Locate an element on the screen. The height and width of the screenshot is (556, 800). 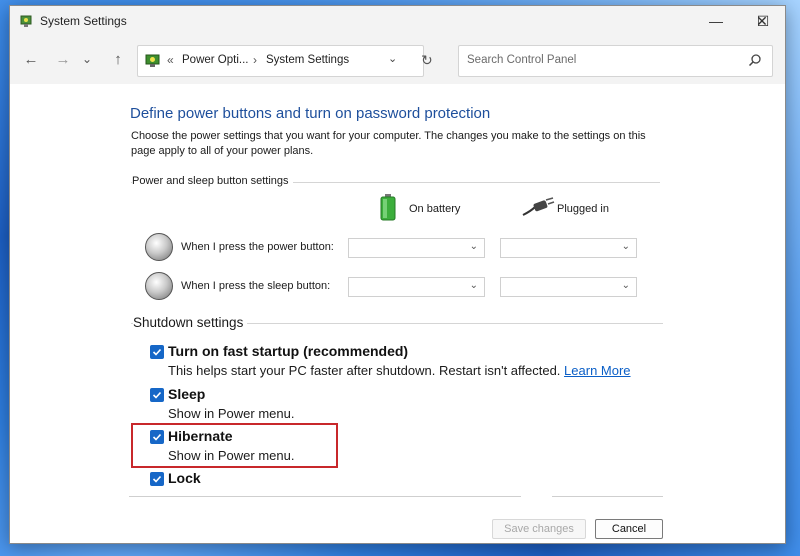
lock-label: Lock is located at coordinates (184, 478).